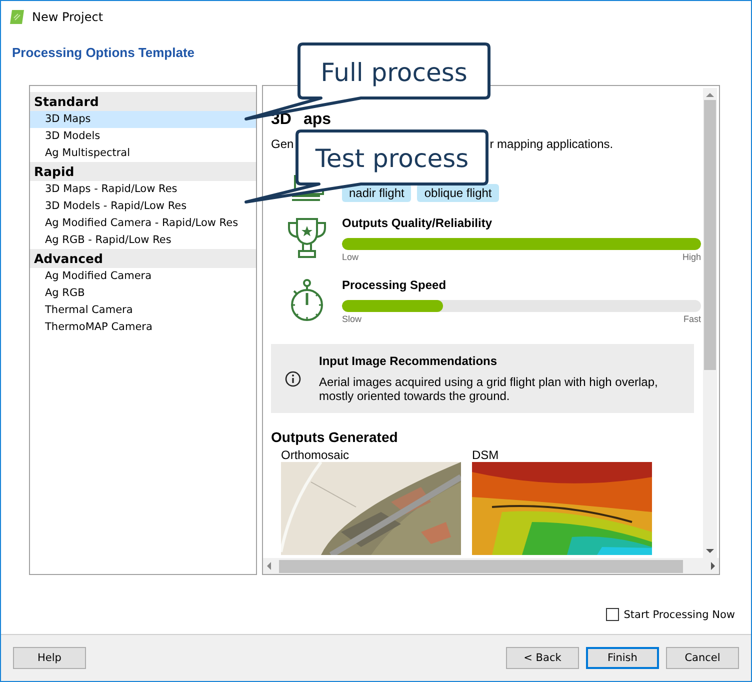 The width and height of the screenshot is (752, 682). What do you see at coordinates (143, 153) in the screenshot?
I see `template-item: Ag Multispectral` at bounding box center [143, 153].